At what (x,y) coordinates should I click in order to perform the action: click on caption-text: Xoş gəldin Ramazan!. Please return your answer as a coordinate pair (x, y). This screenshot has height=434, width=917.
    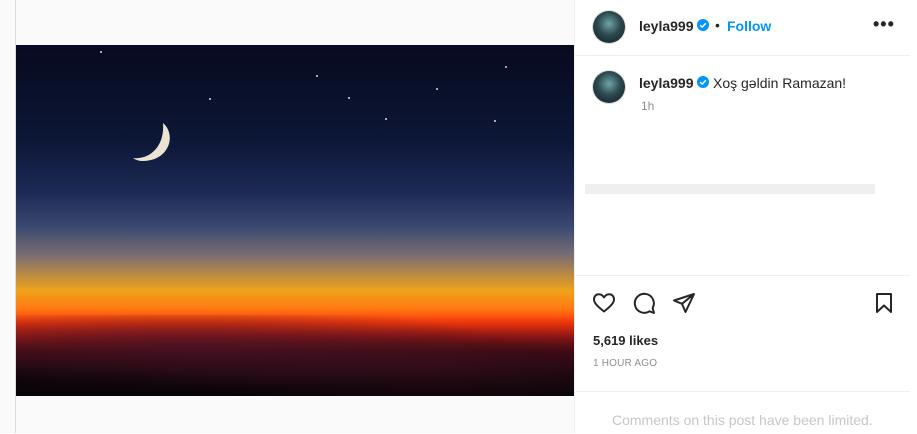
    Looking at the image, I should click on (780, 83).